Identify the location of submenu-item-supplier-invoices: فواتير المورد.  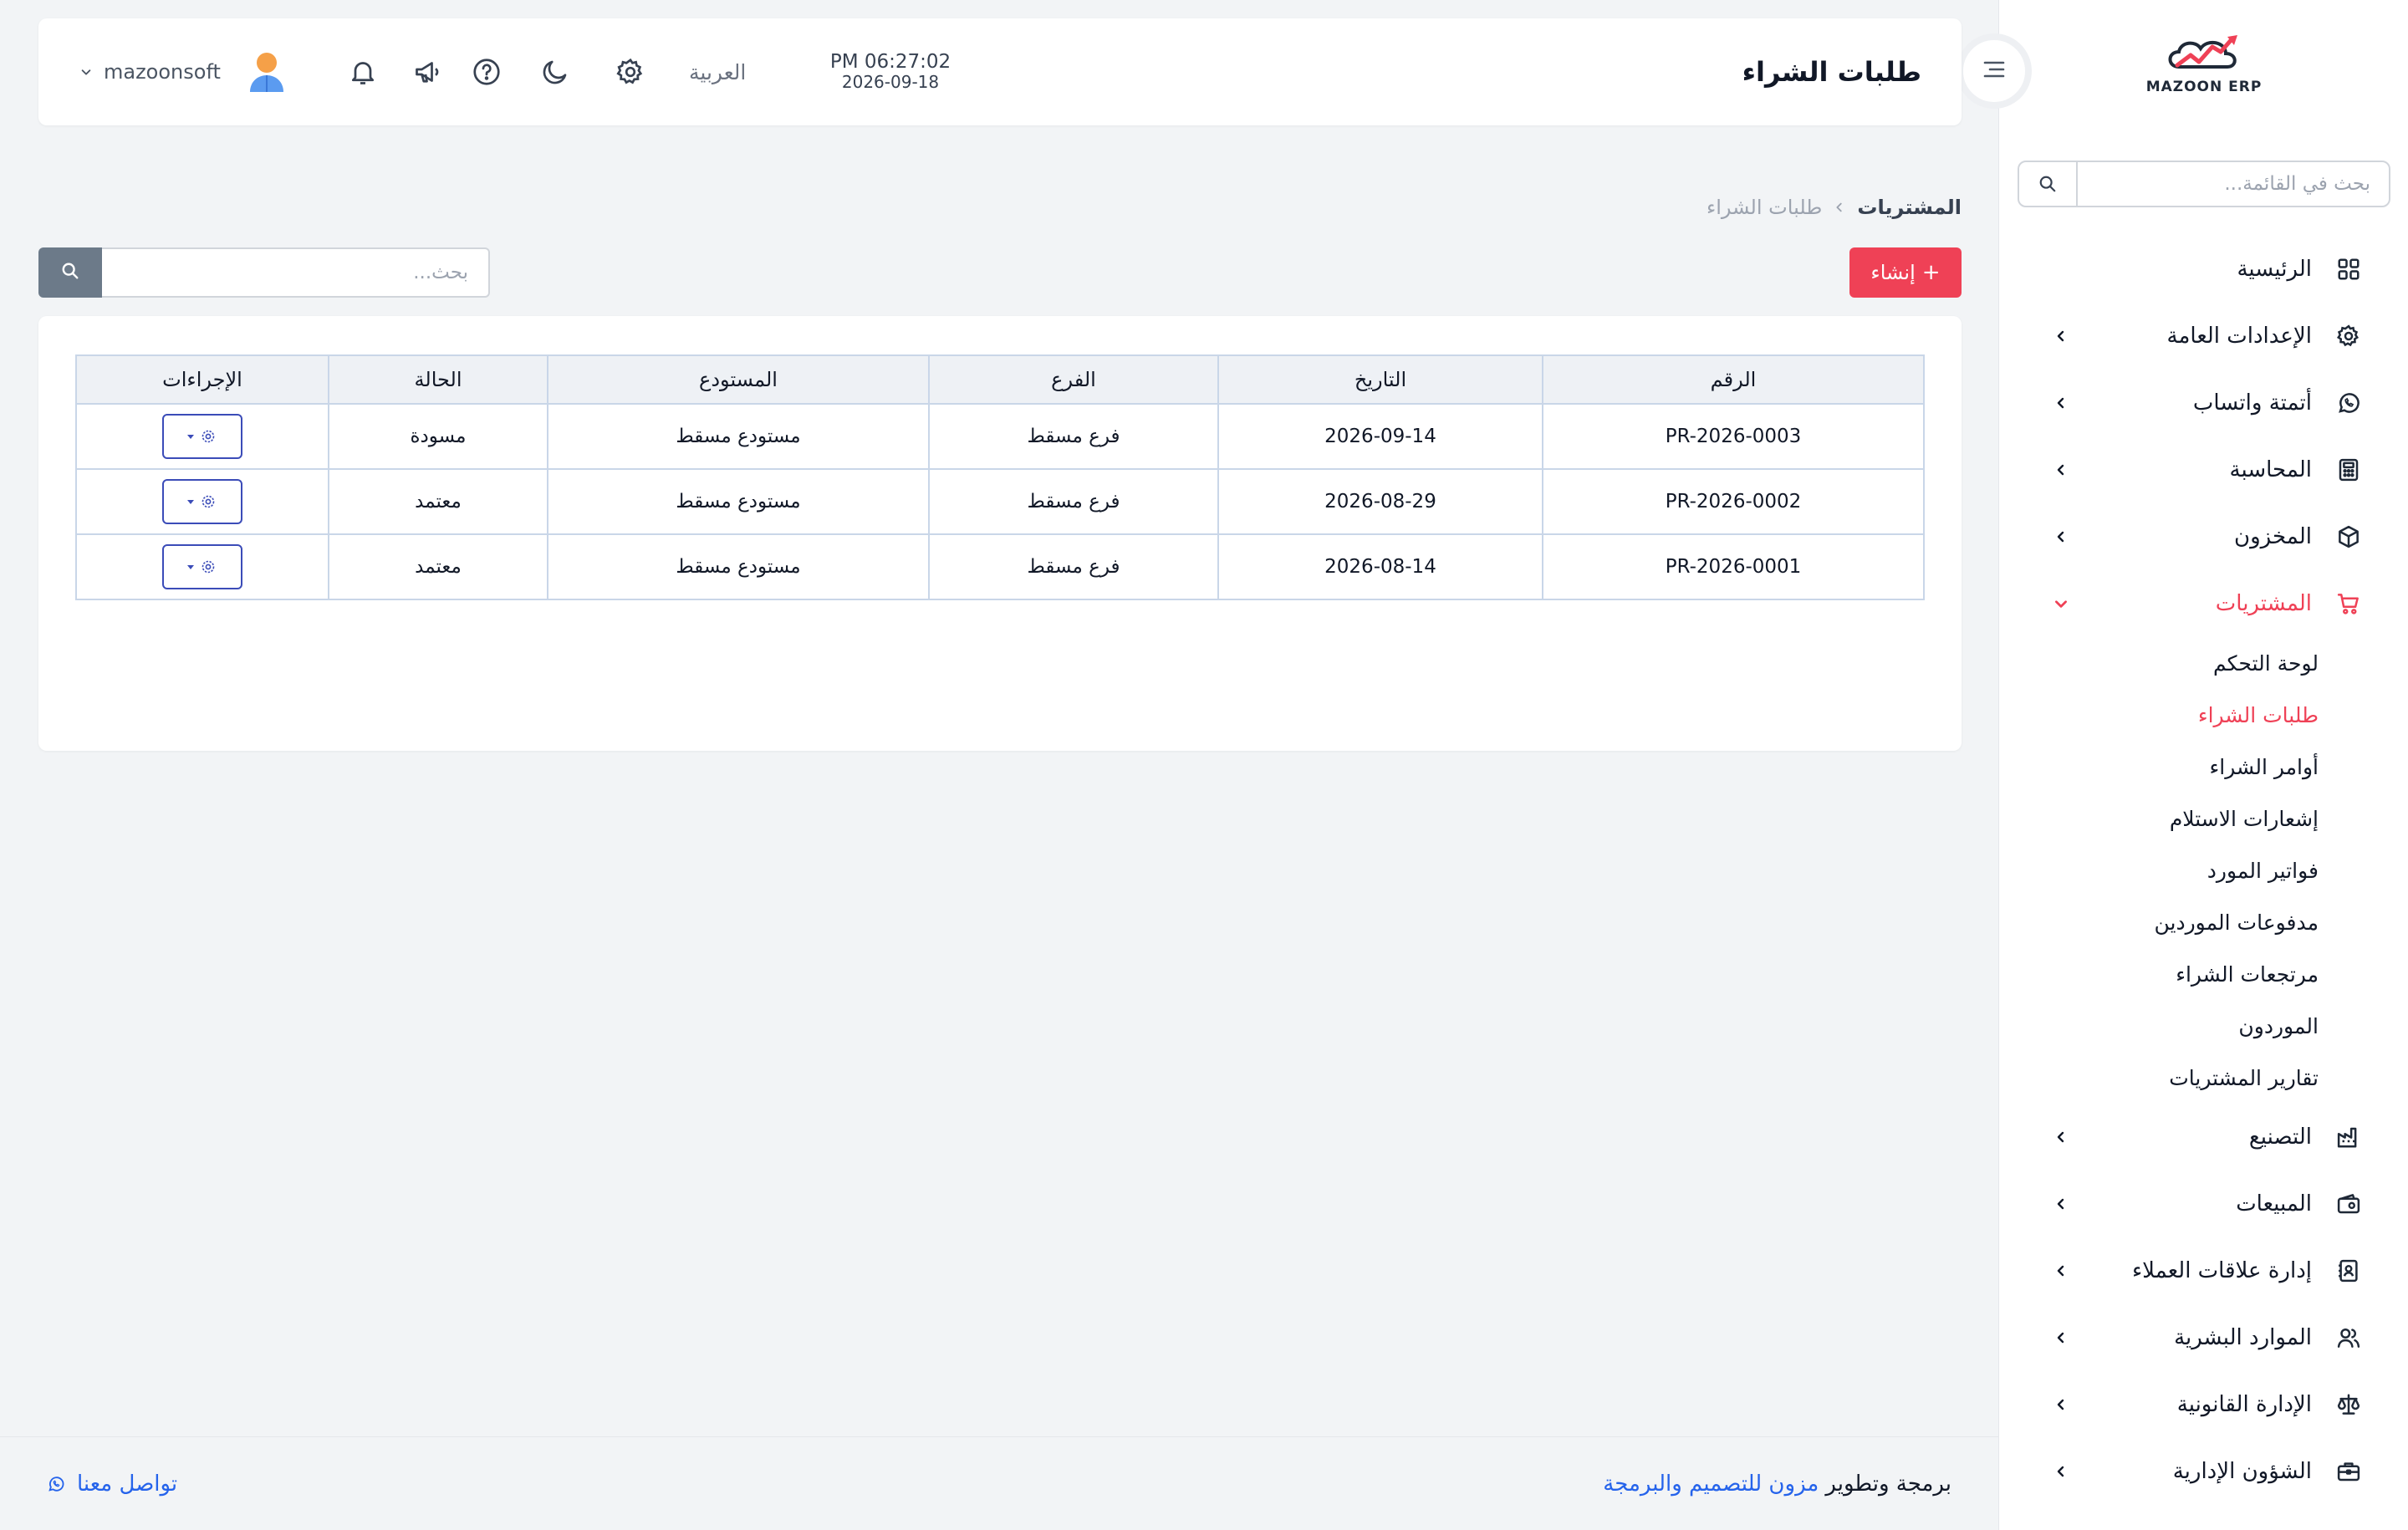
(2203, 870).